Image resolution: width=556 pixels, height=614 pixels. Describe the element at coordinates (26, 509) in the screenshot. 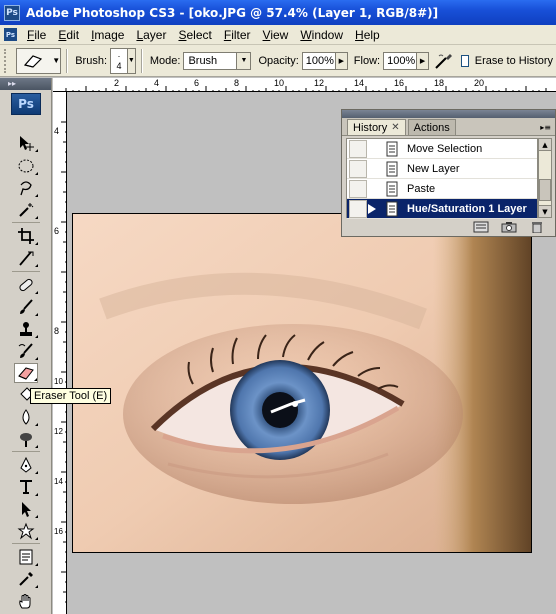

I see `path-selection-tool` at that location.